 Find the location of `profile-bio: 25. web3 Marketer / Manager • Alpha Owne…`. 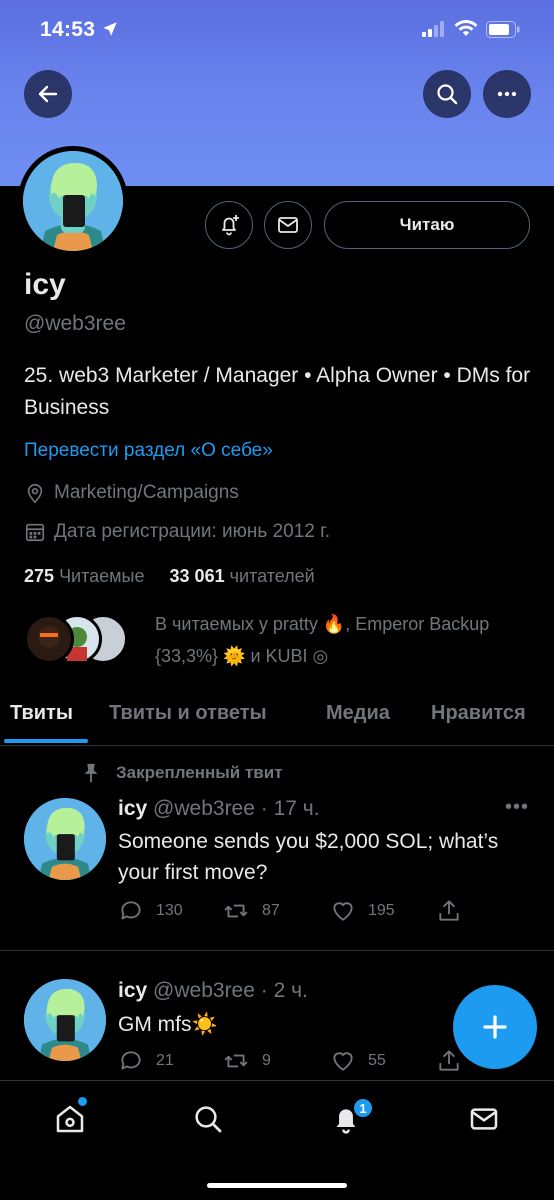

profile-bio: 25. web3 Marketer / Manager • Alpha Owne… is located at coordinates (277, 391).